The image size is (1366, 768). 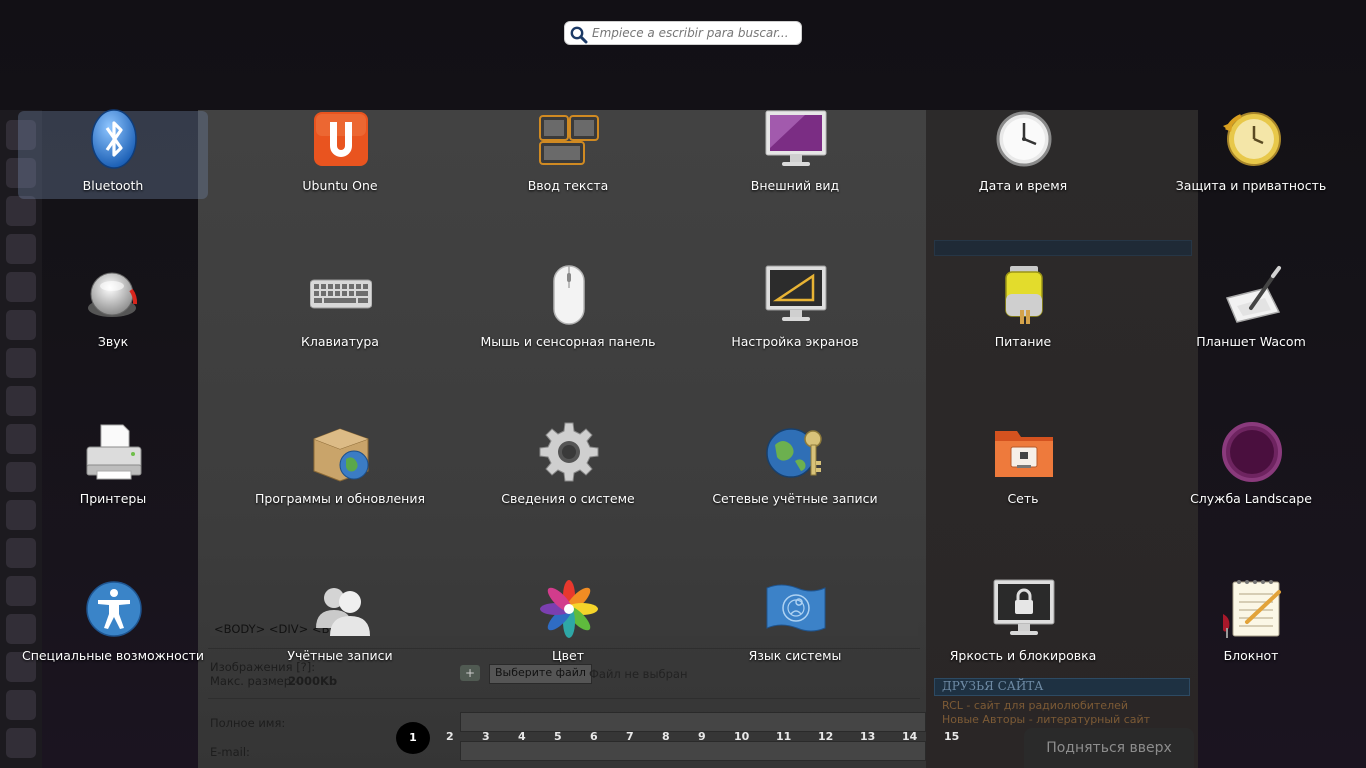 What do you see at coordinates (114, 452) in the screenshot?
I see `printer-icon` at bounding box center [114, 452].